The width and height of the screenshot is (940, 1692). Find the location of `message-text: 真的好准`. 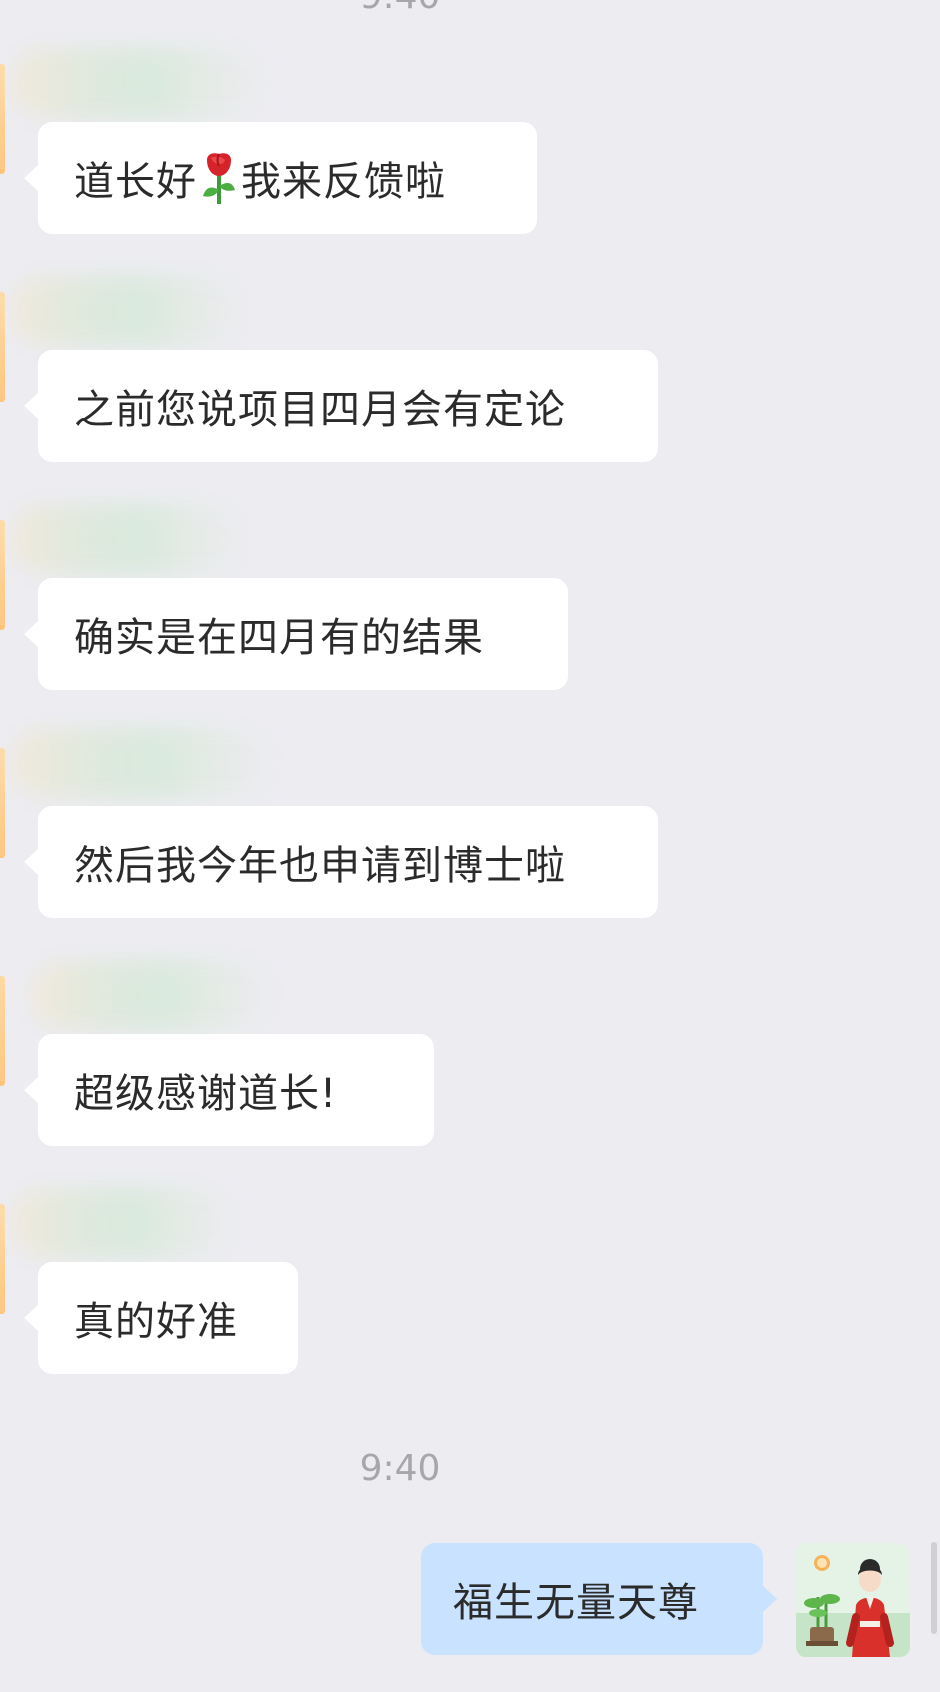

message-text: 真的好准 is located at coordinates (156, 1322).